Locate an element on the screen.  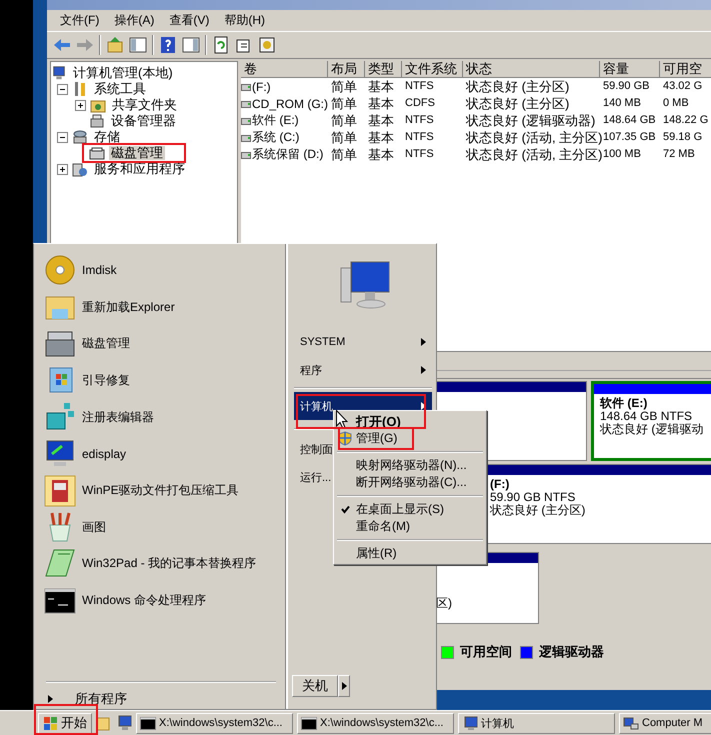
table-cell-text: 107.35 GB is located at coordinates (629, 137).